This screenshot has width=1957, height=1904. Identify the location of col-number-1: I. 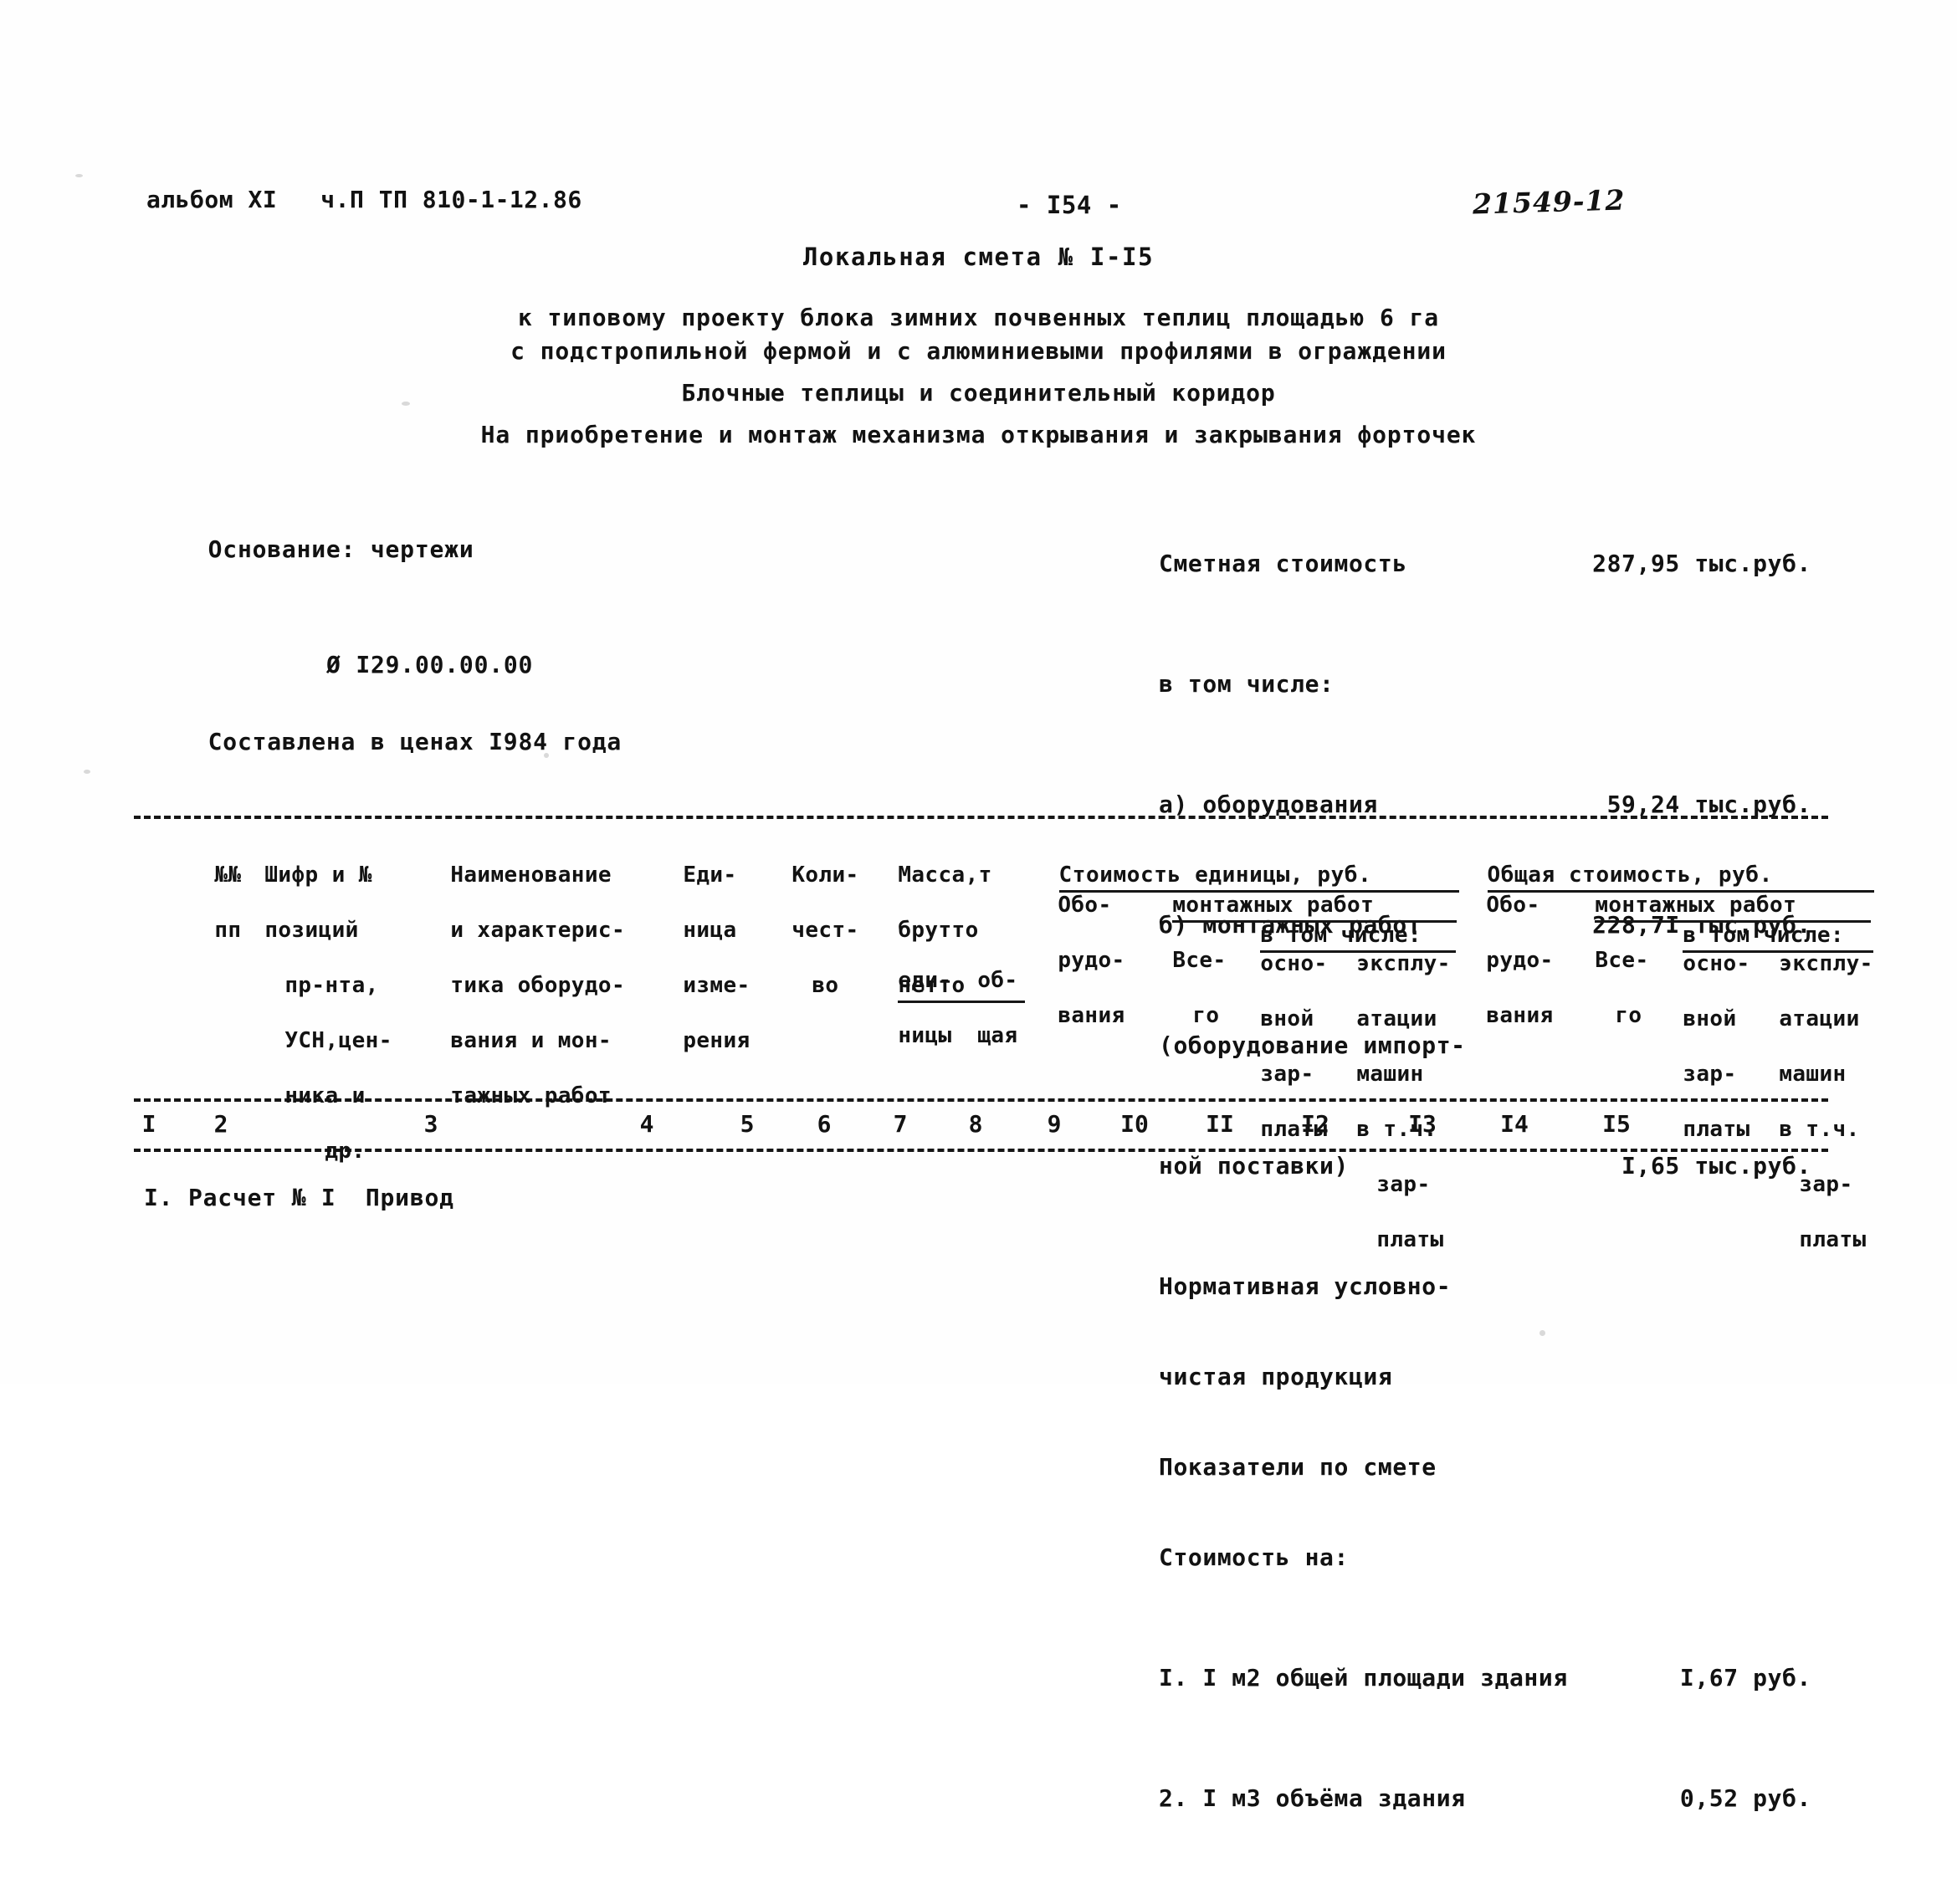
(148, 1124).